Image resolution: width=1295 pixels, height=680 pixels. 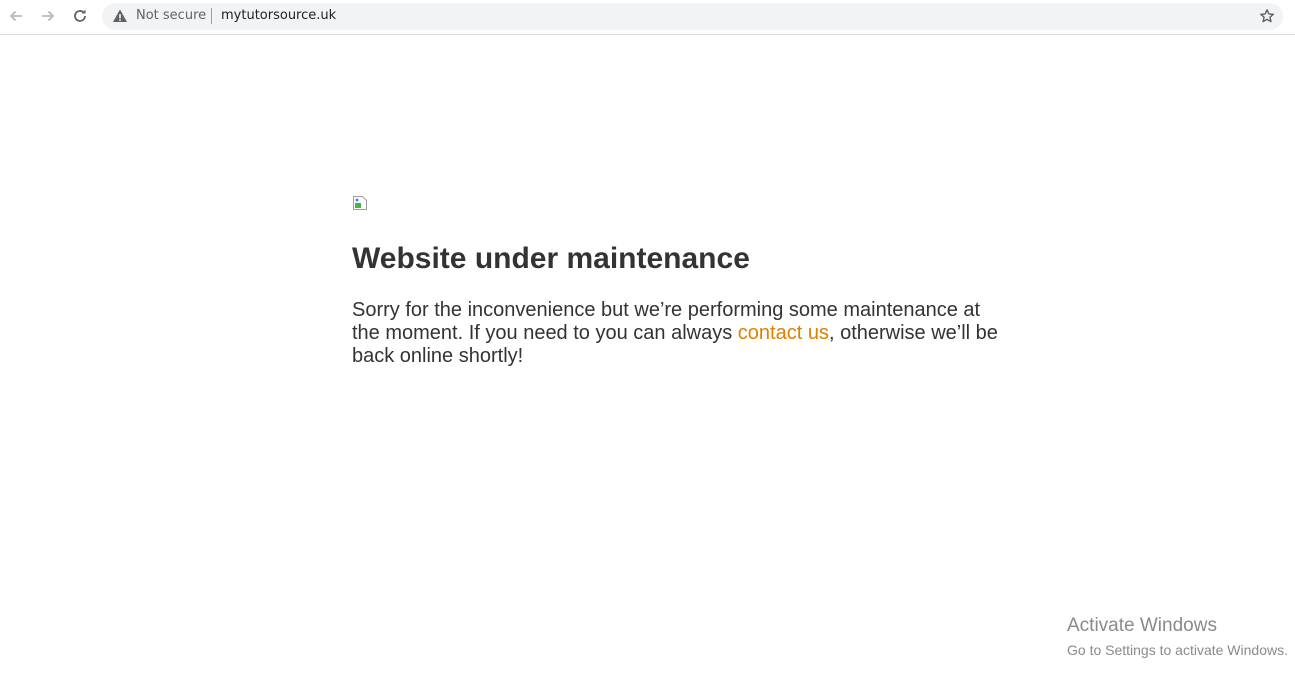 What do you see at coordinates (120, 16) in the screenshot?
I see `warning-icon` at bounding box center [120, 16].